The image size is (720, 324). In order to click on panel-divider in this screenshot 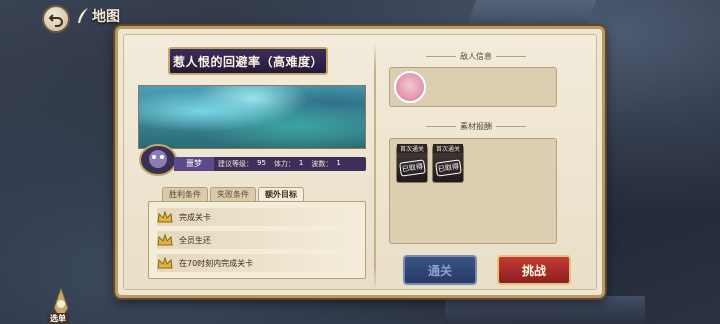, I will do `click(375, 167)`.